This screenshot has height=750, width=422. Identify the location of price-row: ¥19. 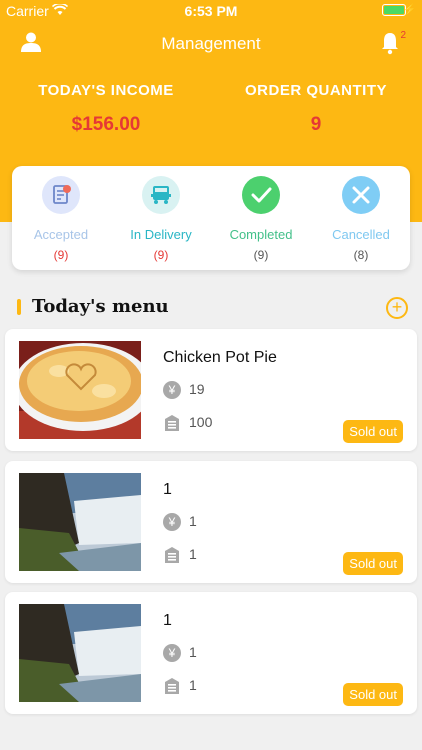
(184, 390).